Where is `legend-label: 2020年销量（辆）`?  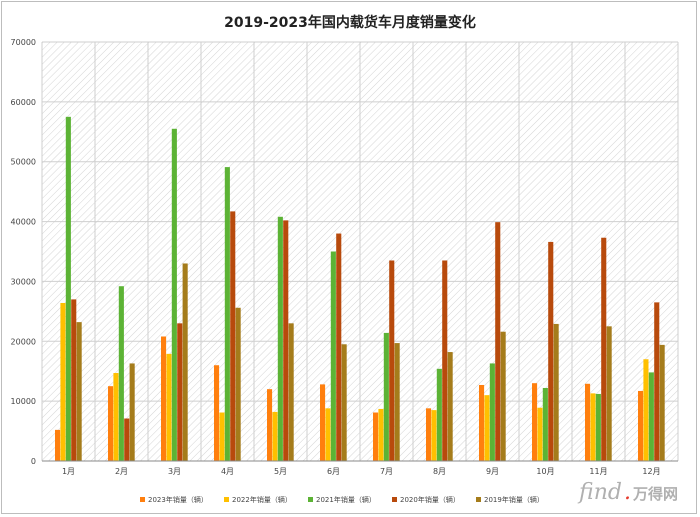 legend-label: 2020年销量（辆） is located at coordinates (430, 499).